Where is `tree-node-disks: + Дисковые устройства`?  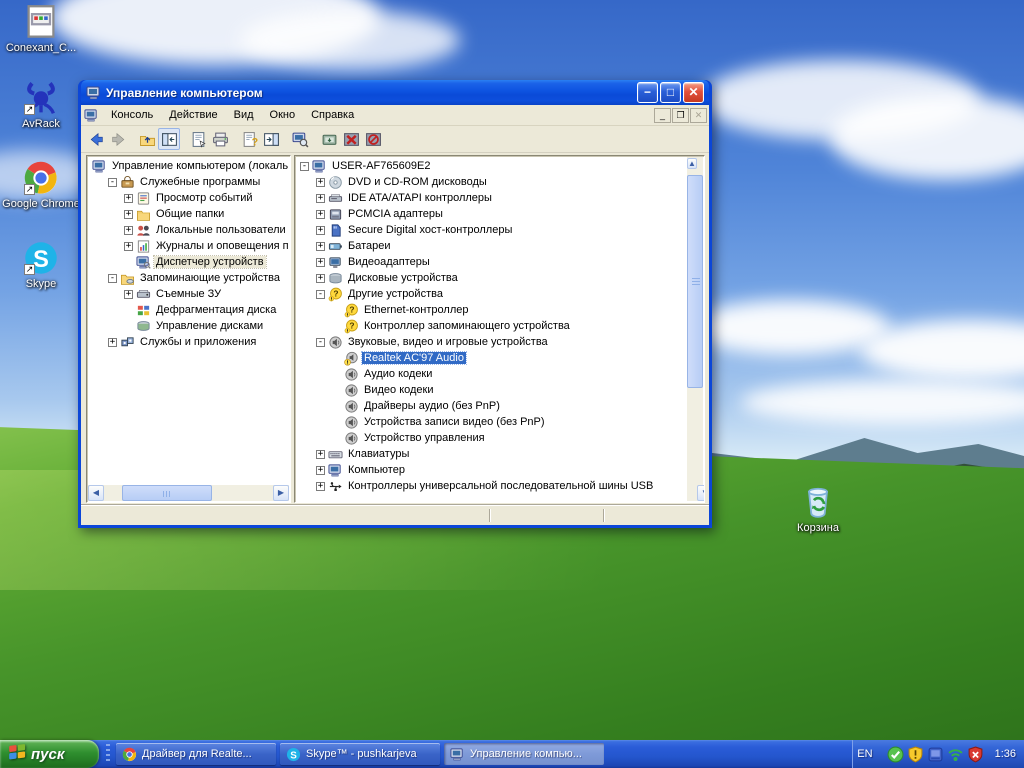
tree-node-disks: + Дисковые устройства is located at coordinates (491, 278).